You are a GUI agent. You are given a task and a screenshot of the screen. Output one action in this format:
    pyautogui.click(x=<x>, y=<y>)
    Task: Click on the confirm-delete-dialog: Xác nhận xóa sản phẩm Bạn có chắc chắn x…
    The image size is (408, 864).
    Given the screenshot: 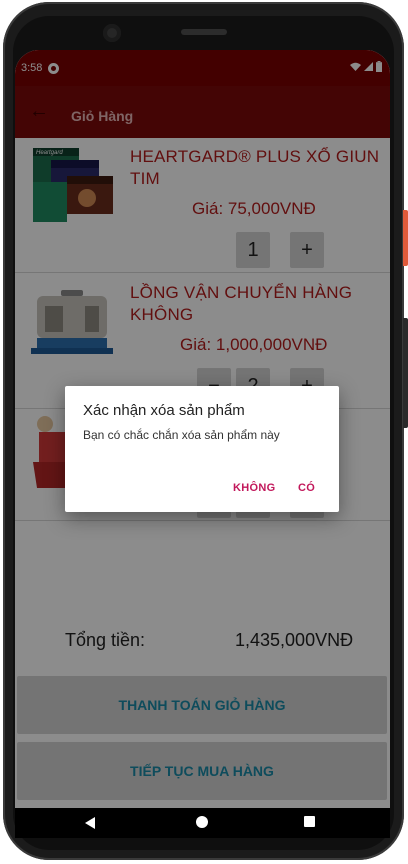 What is the action you would take?
    pyautogui.click(x=202, y=449)
    